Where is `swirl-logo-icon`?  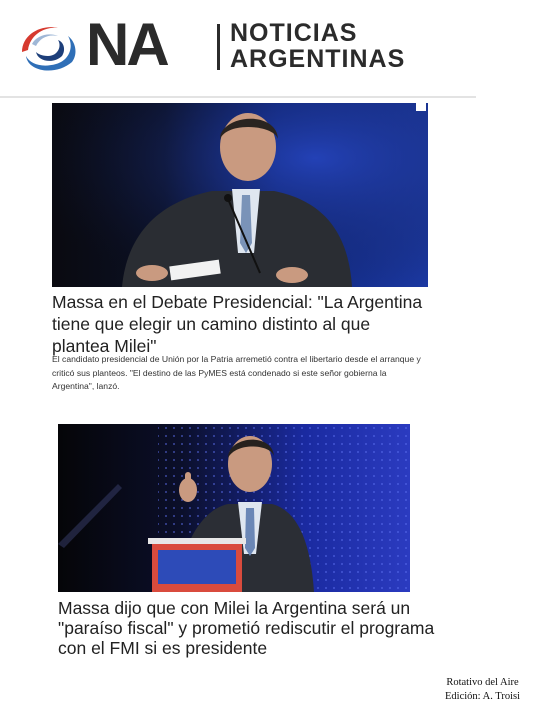 swirl-logo-icon is located at coordinates (49, 49).